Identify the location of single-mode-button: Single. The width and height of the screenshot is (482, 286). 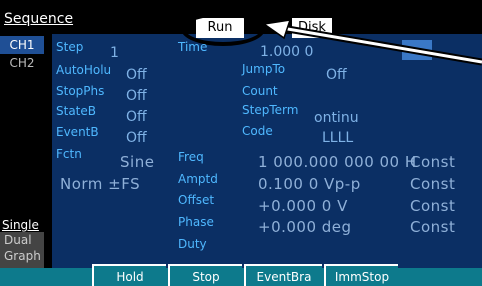
(20, 225).